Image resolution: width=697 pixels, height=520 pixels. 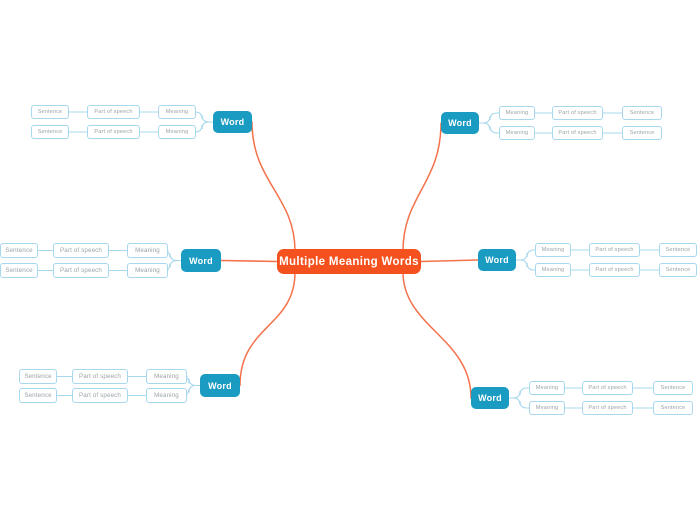 I want to click on word-node-top-right-label: Word, so click(x=460, y=123).